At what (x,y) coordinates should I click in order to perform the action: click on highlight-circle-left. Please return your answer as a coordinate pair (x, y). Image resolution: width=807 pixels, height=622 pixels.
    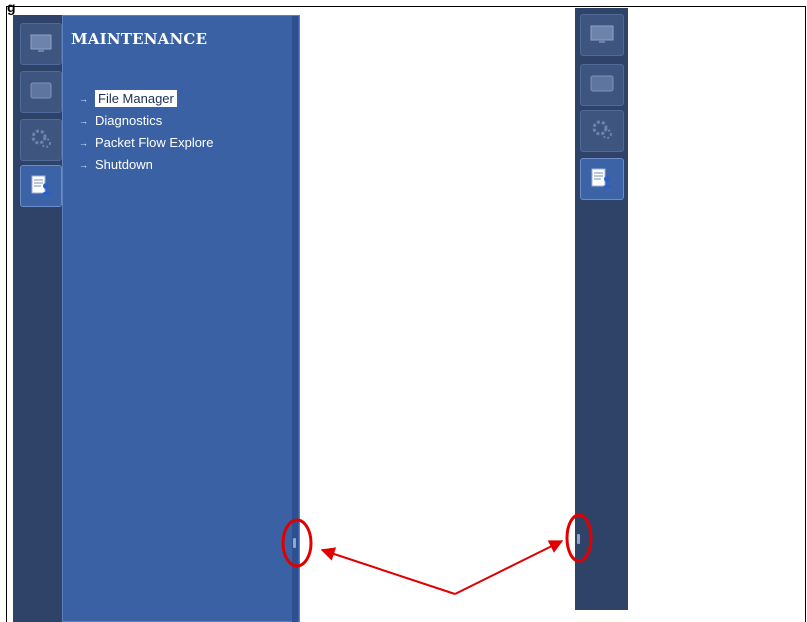
    Looking at the image, I should click on (297, 543).